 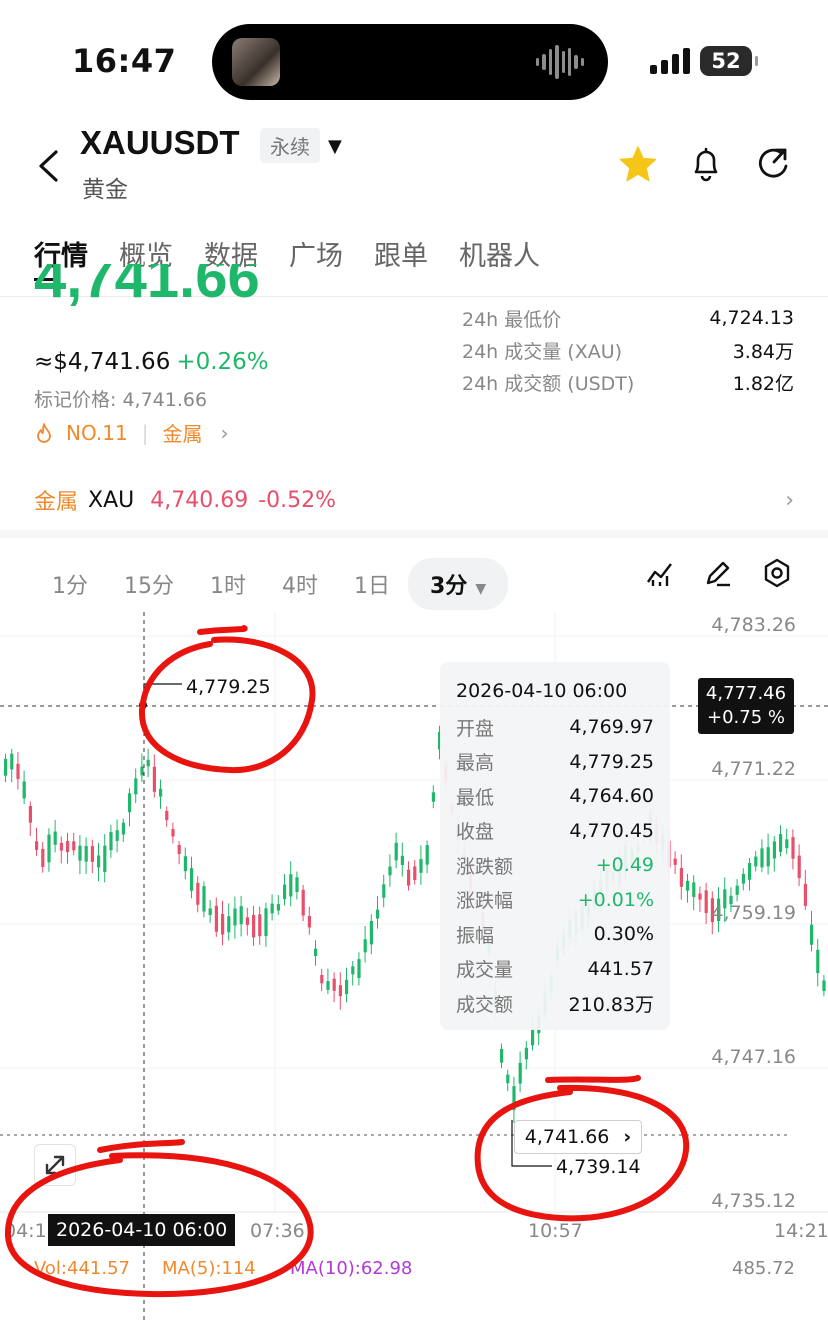 I want to click on x-axis-label: 10:57, so click(x=555, y=1231).